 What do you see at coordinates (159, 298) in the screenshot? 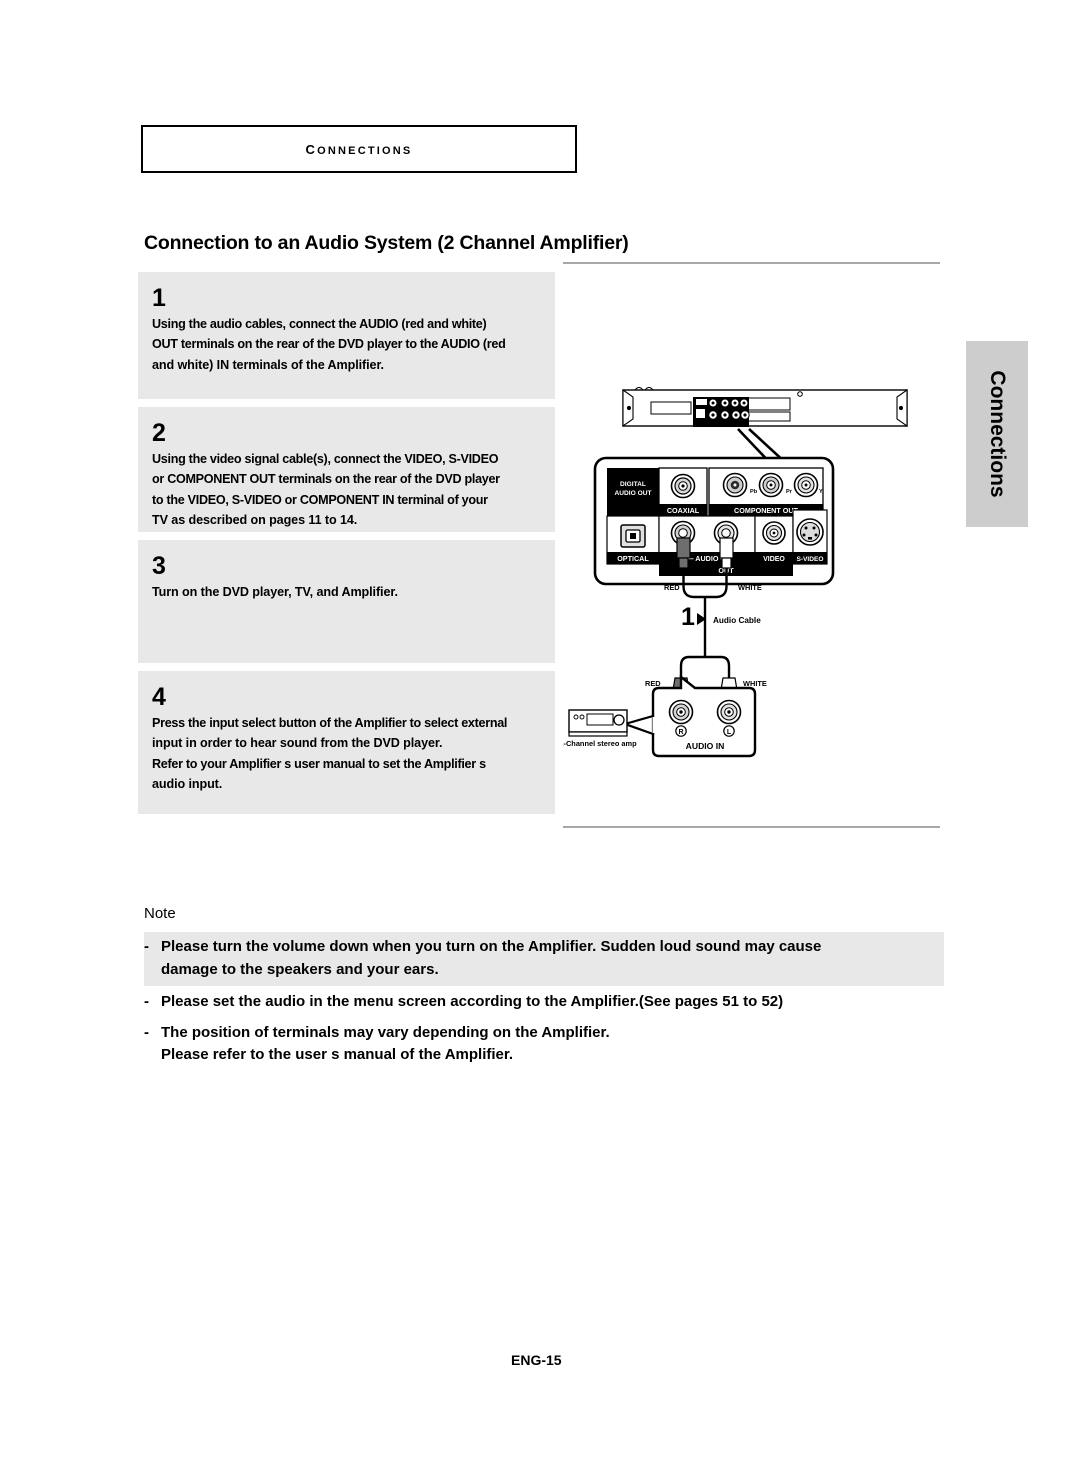
I see `step-number: 1` at bounding box center [159, 298].